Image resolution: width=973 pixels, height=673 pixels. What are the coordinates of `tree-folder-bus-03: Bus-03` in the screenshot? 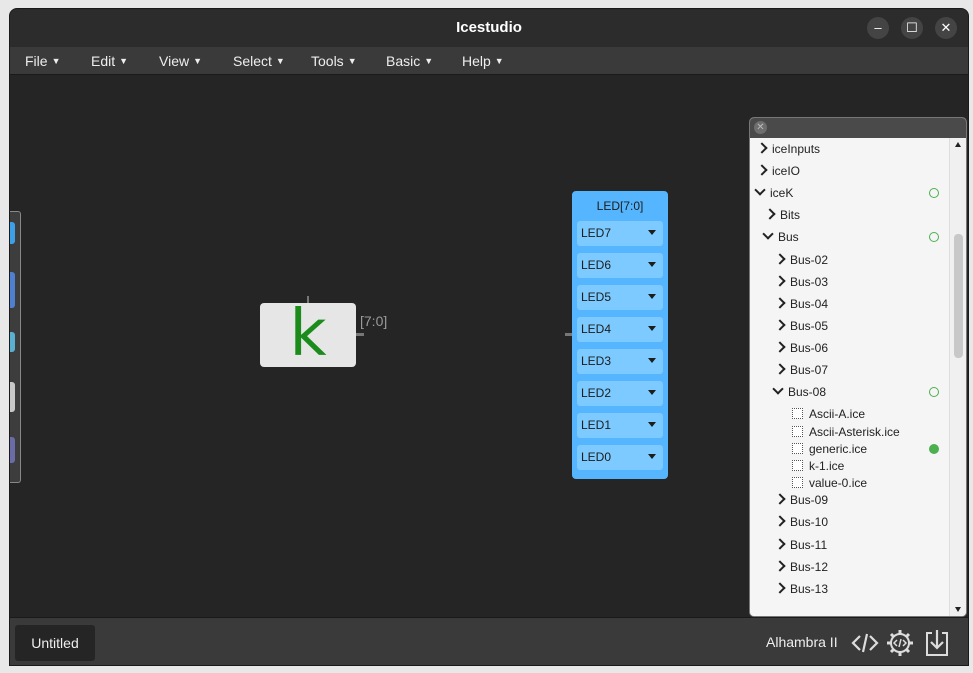 It's located at (801, 282).